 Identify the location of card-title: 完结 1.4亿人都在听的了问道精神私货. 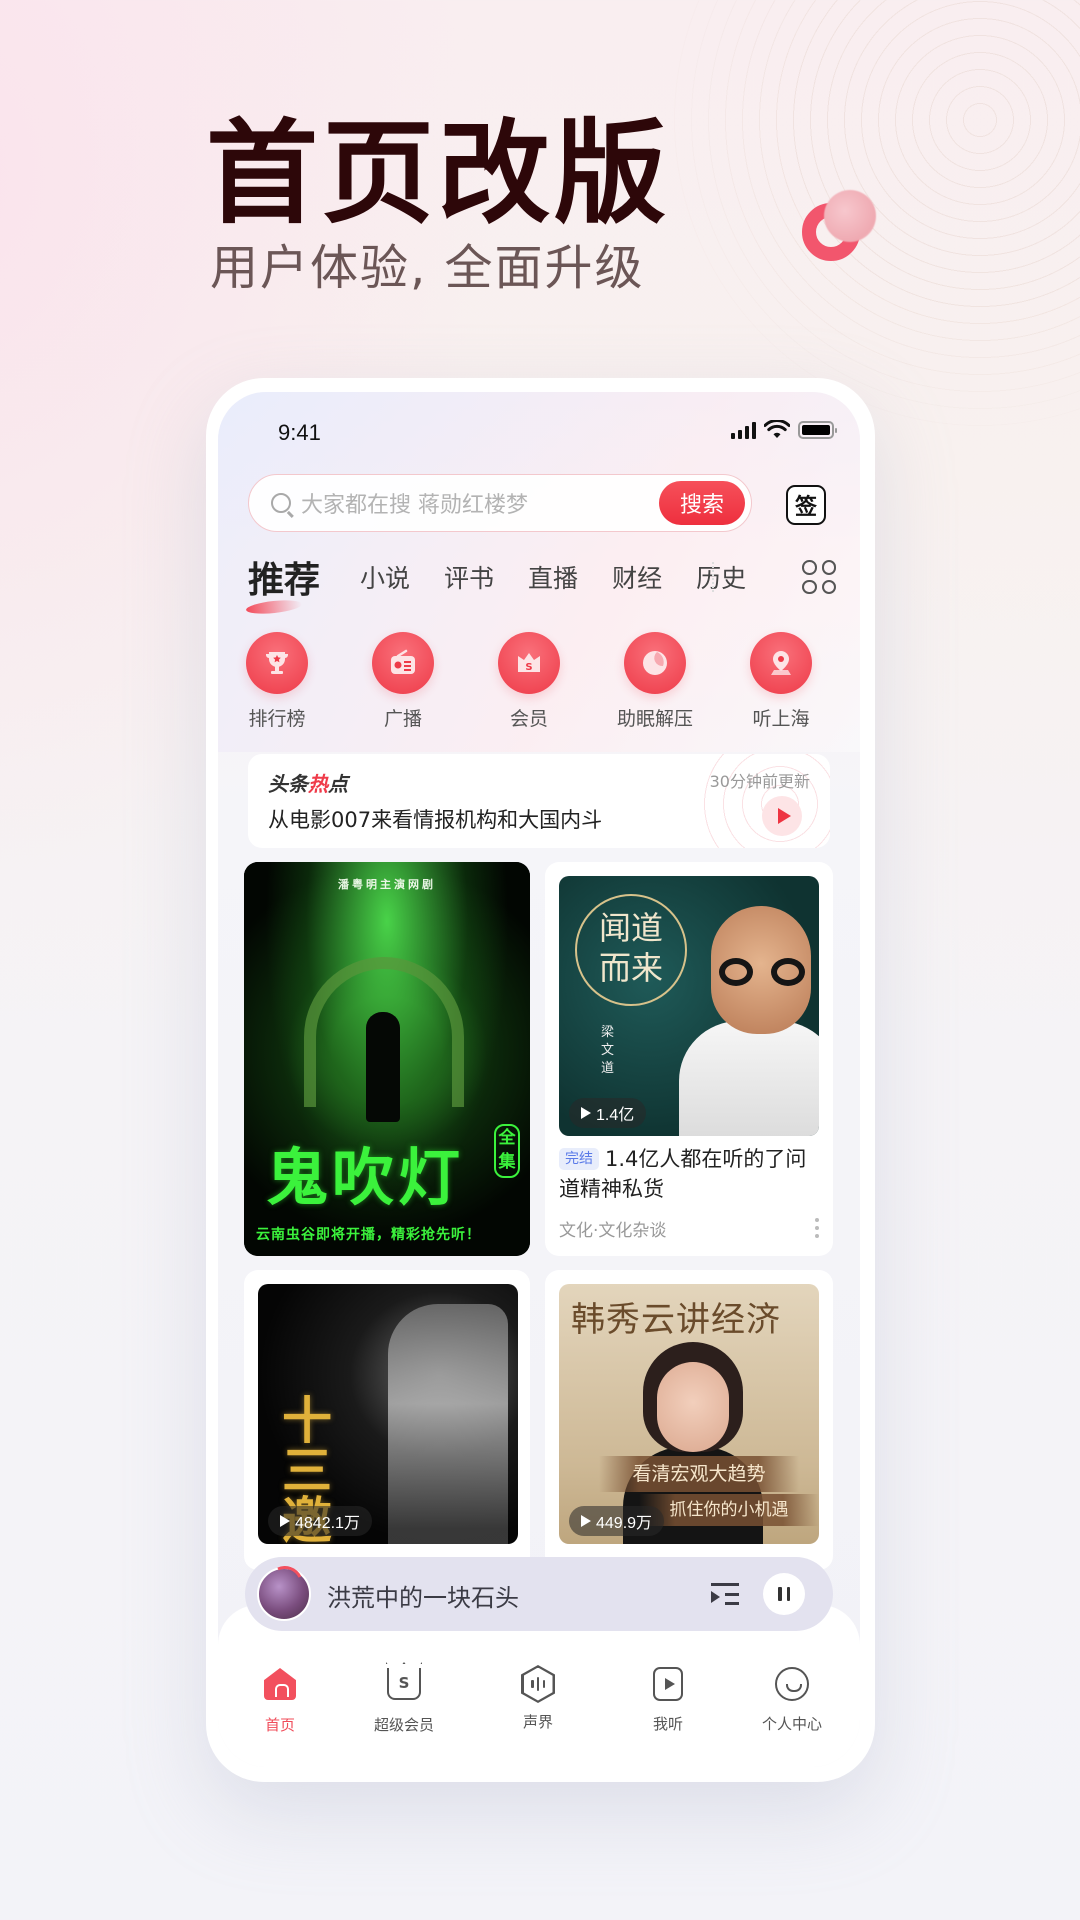
(683, 1174).